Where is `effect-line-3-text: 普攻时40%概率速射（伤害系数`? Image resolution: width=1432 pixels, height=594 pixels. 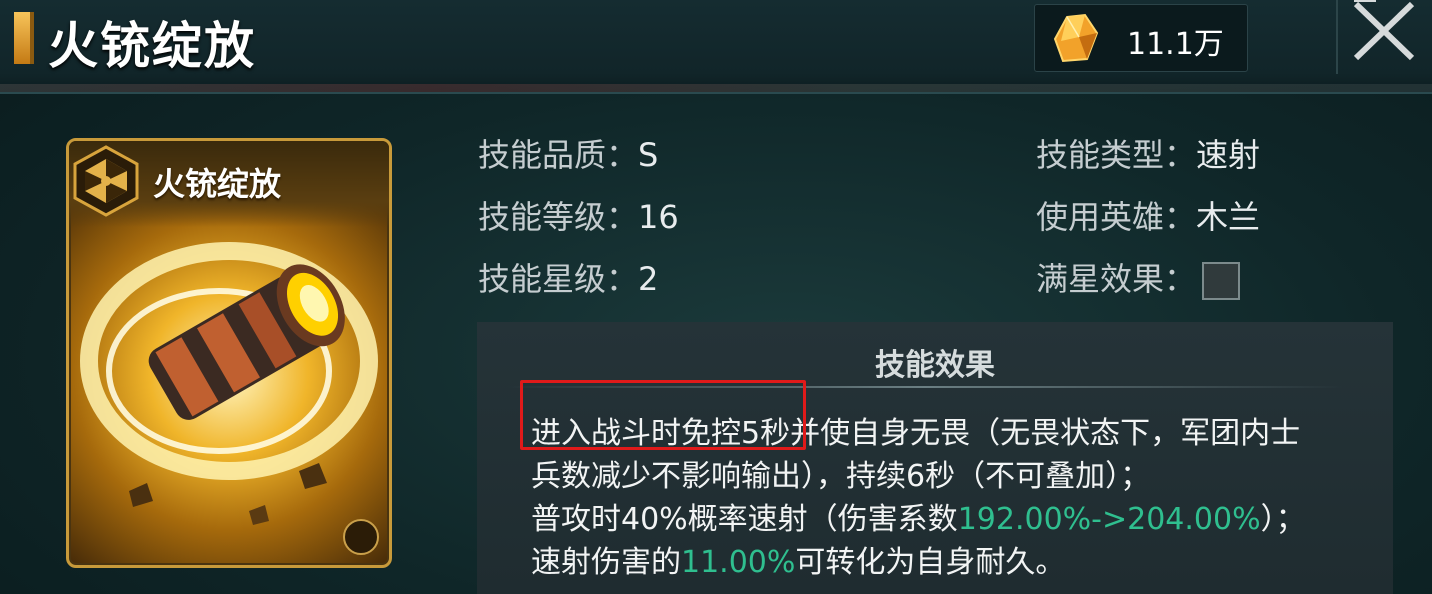
effect-line-3-text: 普攻时40%概率速射（伤害系数 is located at coordinates (744, 519).